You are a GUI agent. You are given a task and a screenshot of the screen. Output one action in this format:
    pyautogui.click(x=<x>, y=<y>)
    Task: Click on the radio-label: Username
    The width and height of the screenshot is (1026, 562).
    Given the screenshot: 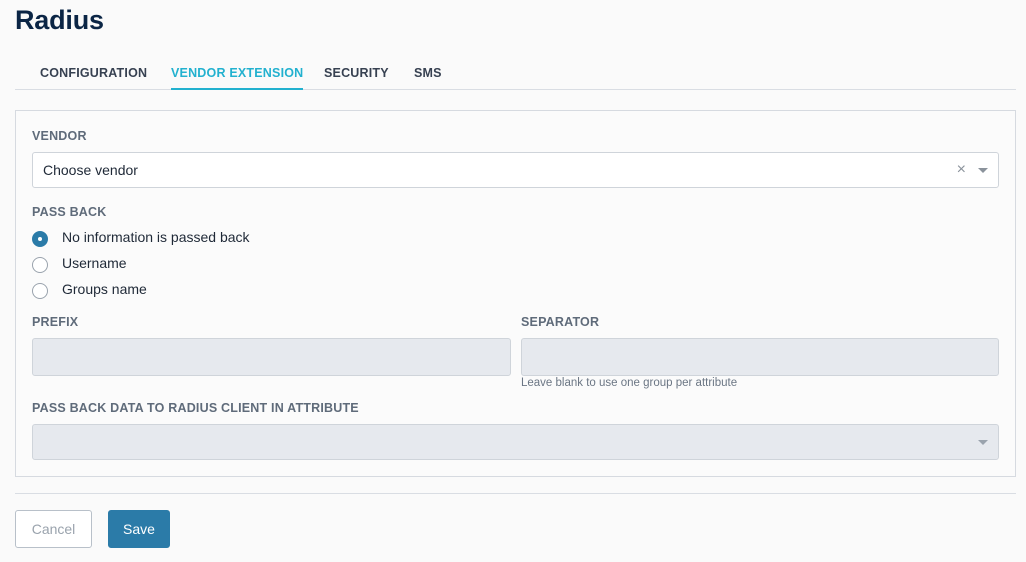 What is the action you would take?
    pyautogui.click(x=94, y=263)
    